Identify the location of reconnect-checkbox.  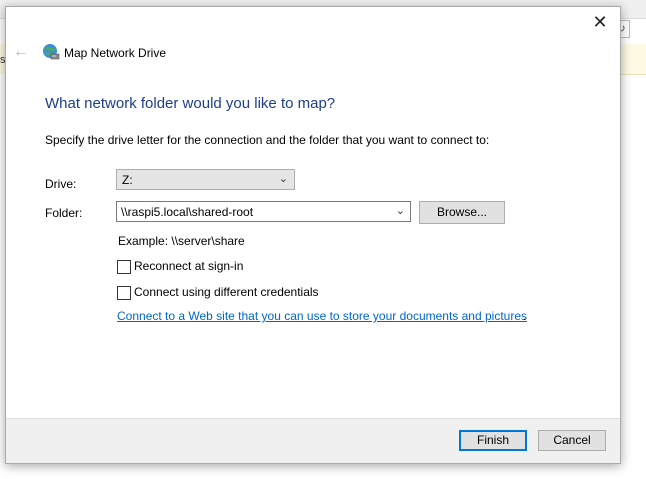
(124, 267).